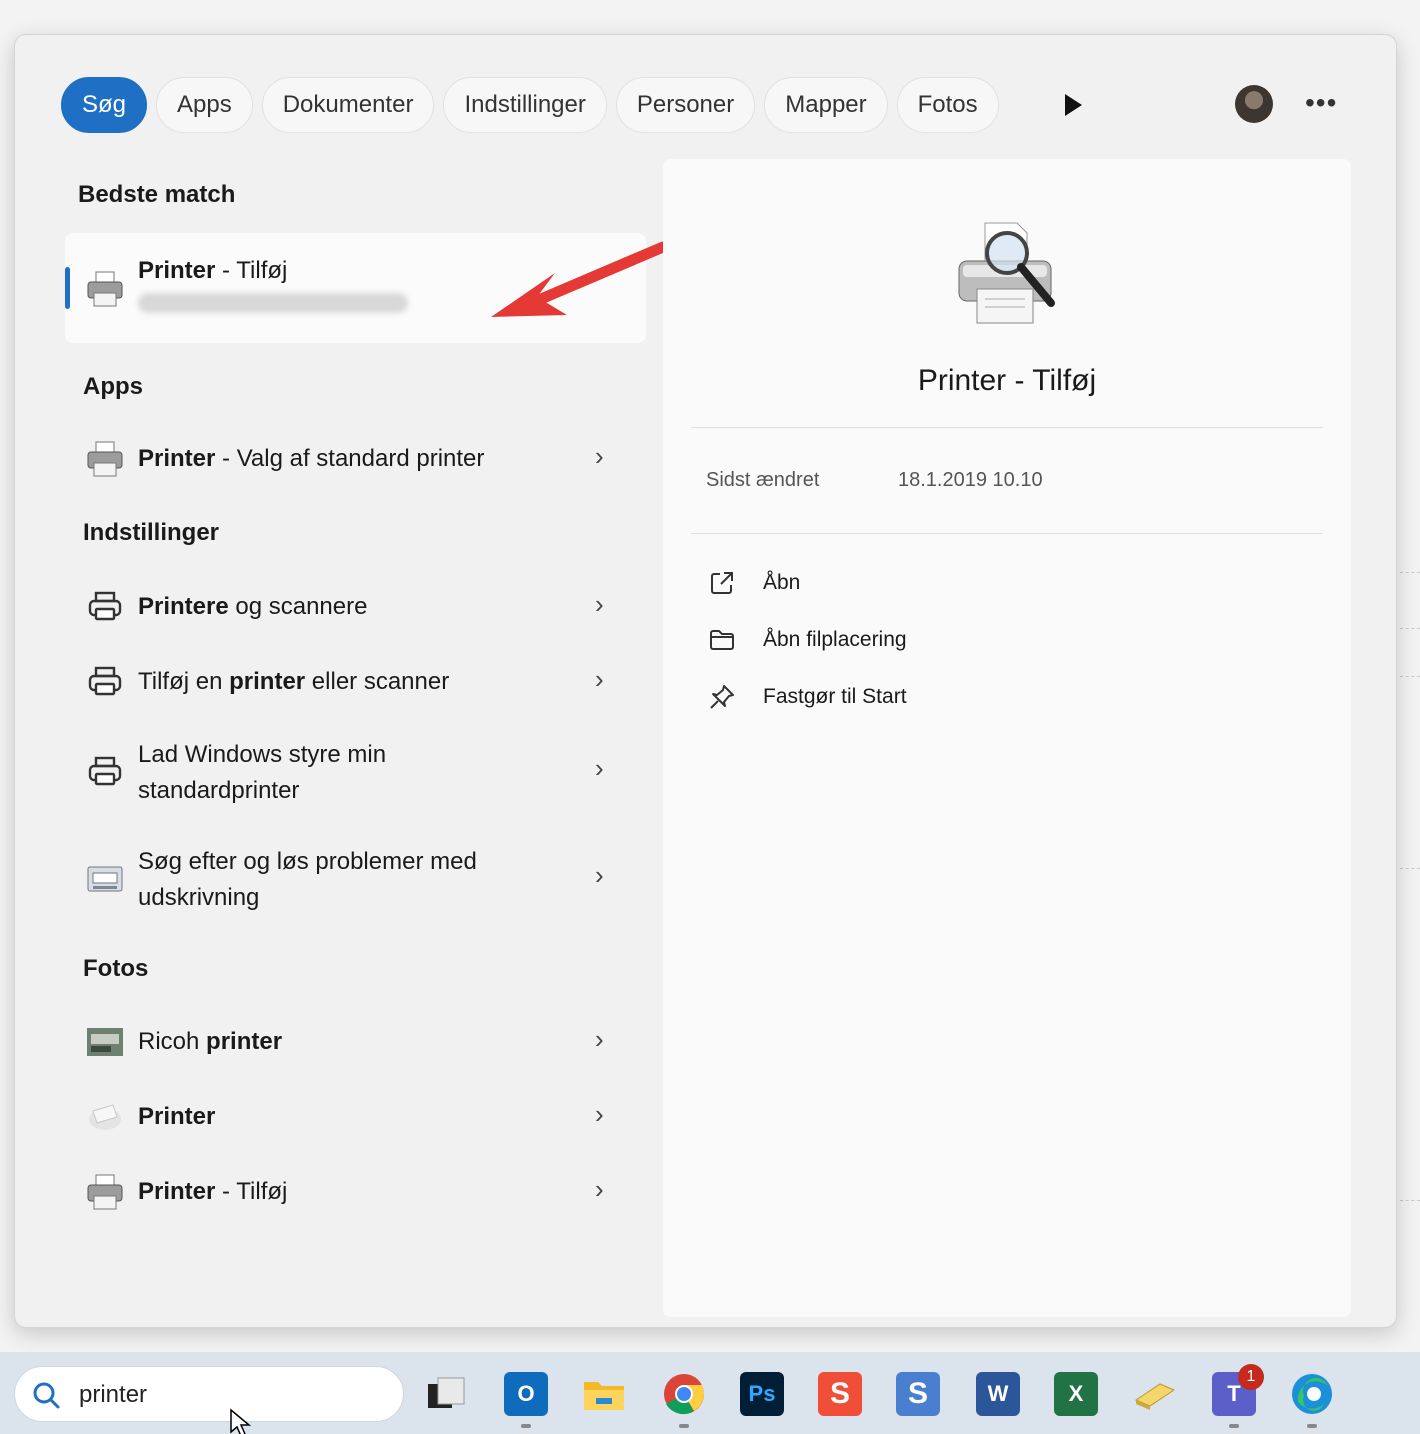 The width and height of the screenshot is (1420, 1434). What do you see at coordinates (1251, 1377) in the screenshot?
I see `teams-notification-badge: 1` at bounding box center [1251, 1377].